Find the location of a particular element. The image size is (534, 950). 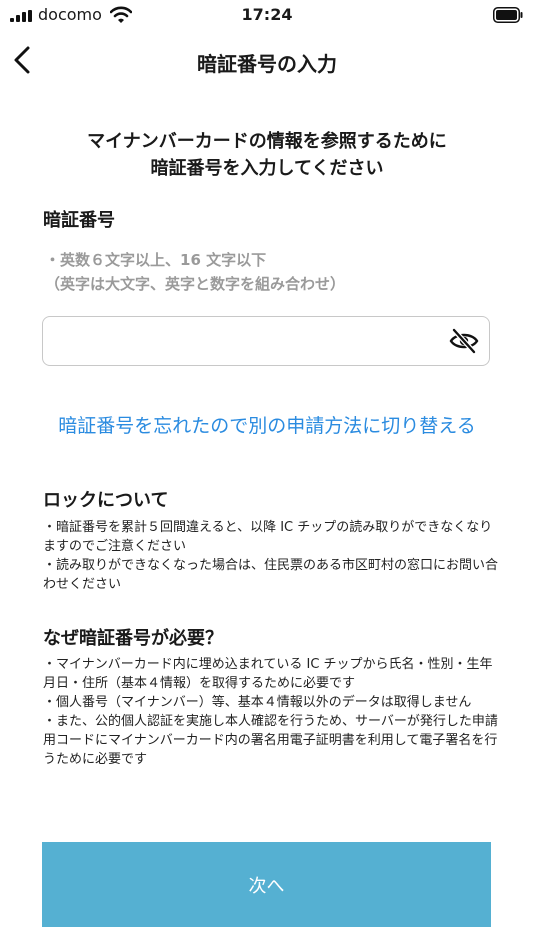

pin-field is located at coordinates (266, 341).